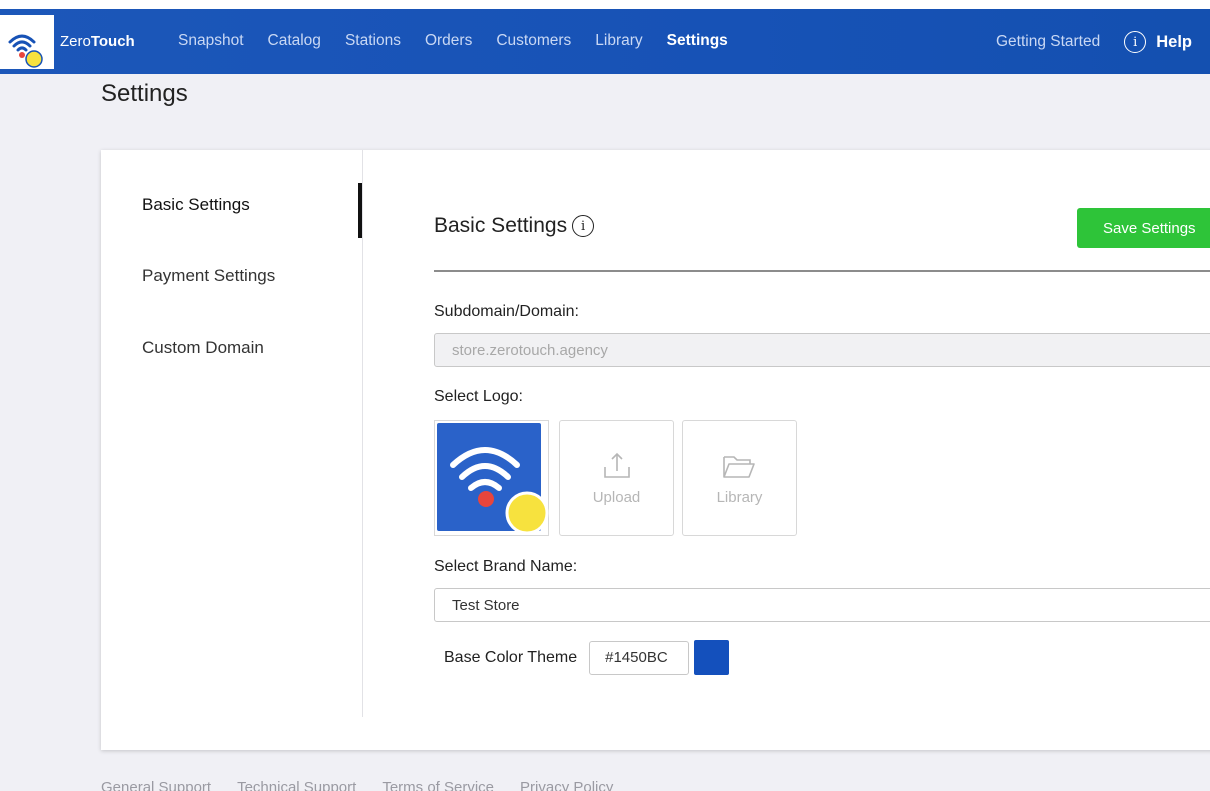  I want to click on upload-icon, so click(617, 465).